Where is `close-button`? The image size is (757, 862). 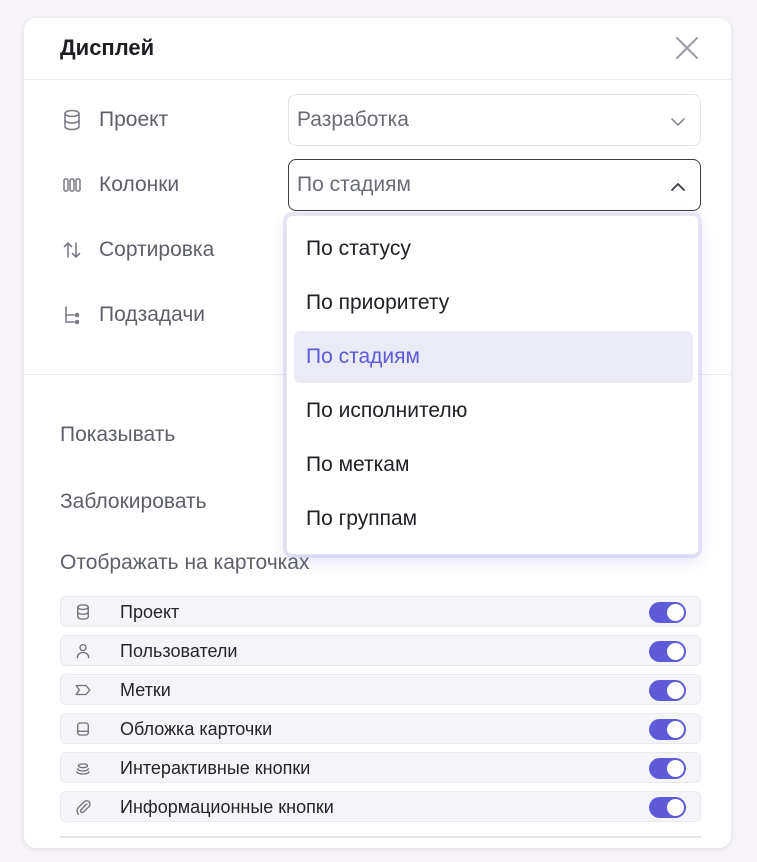
close-button is located at coordinates (687, 48).